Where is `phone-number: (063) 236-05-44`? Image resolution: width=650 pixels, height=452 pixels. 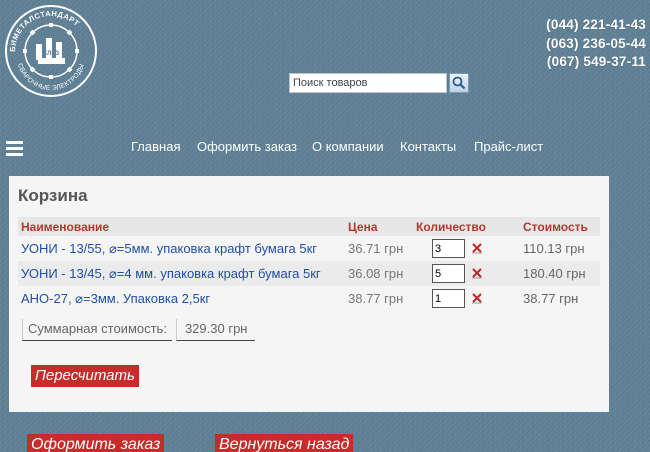 phone-number: (063) 236-05-44 is located at coordinates (596, 44).